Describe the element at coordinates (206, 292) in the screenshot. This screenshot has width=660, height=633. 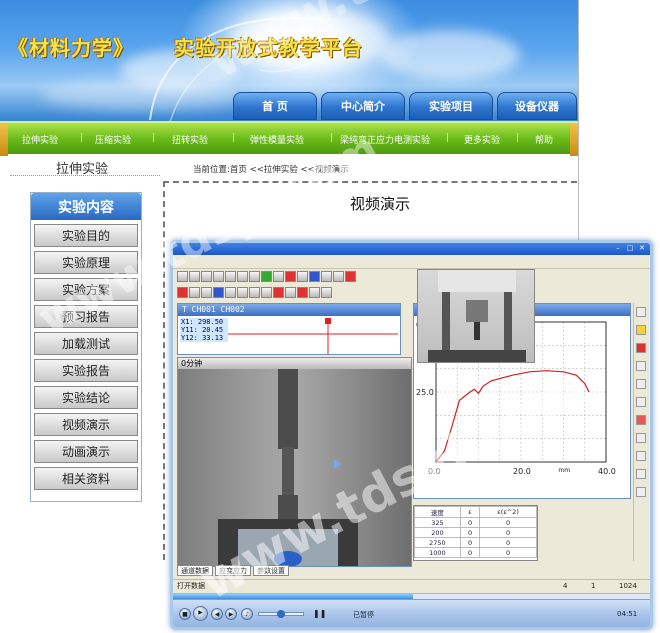
I see `arrow-icon` at that location.